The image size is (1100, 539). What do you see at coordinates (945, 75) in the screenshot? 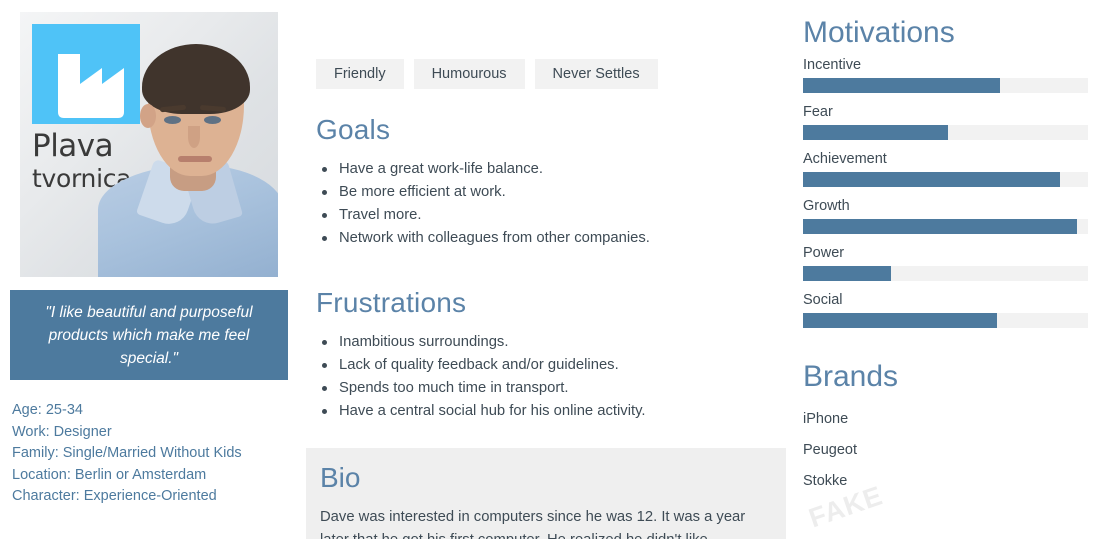
I see `motivation-incentive: Incentive` at bounding box center [945, 75].